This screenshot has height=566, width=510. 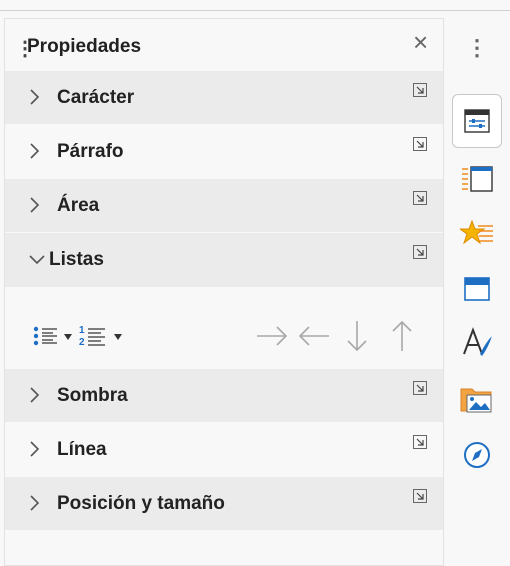 I want to click on deck-tab-gallery, so click(x=477, y=233).